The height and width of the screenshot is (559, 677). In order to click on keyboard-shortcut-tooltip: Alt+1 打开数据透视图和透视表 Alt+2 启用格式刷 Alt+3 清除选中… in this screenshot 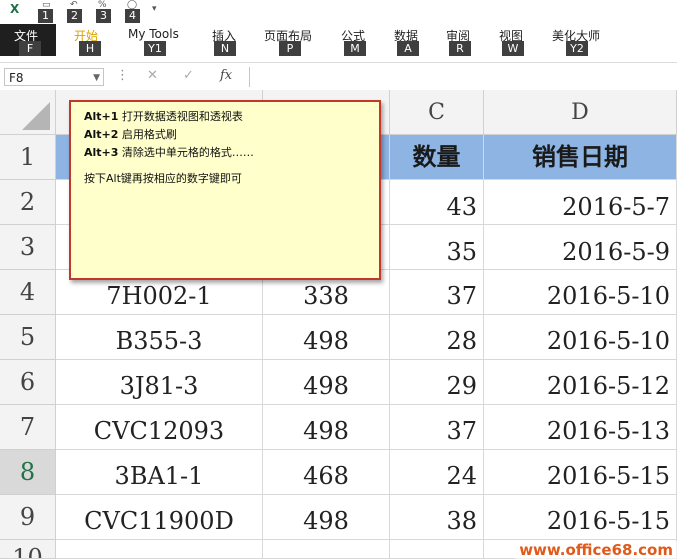, I will do `click(225, 190)`.